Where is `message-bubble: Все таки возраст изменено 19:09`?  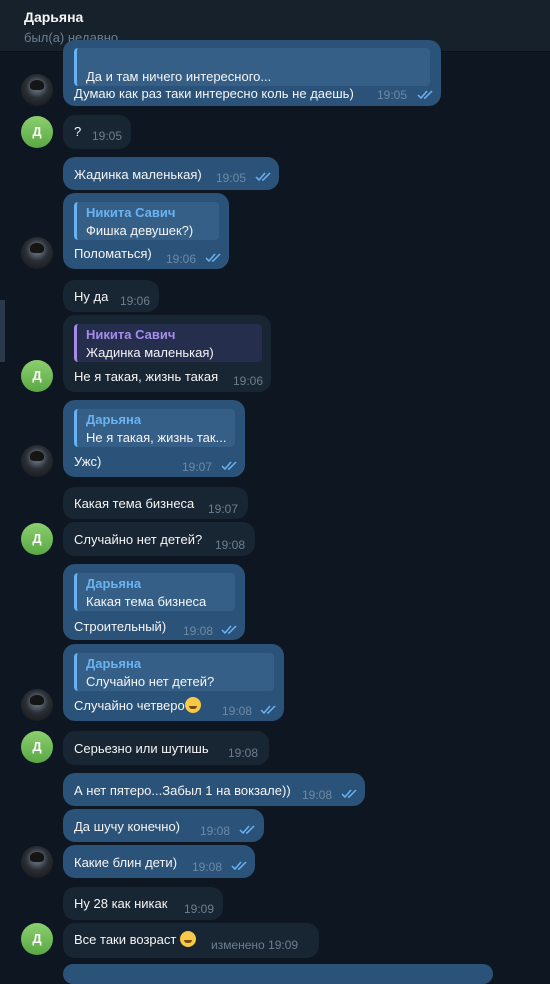
message-bubble: Все таки возраст изменено 19:09 is located at coordinates (191, 940).